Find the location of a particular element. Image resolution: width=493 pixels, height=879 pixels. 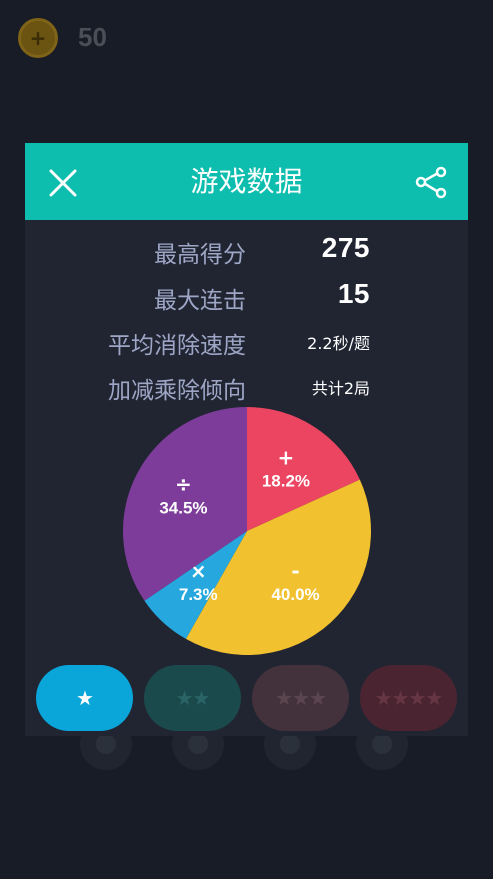

pie-slice-operator: ÷ is located at coordinates (183, 484).